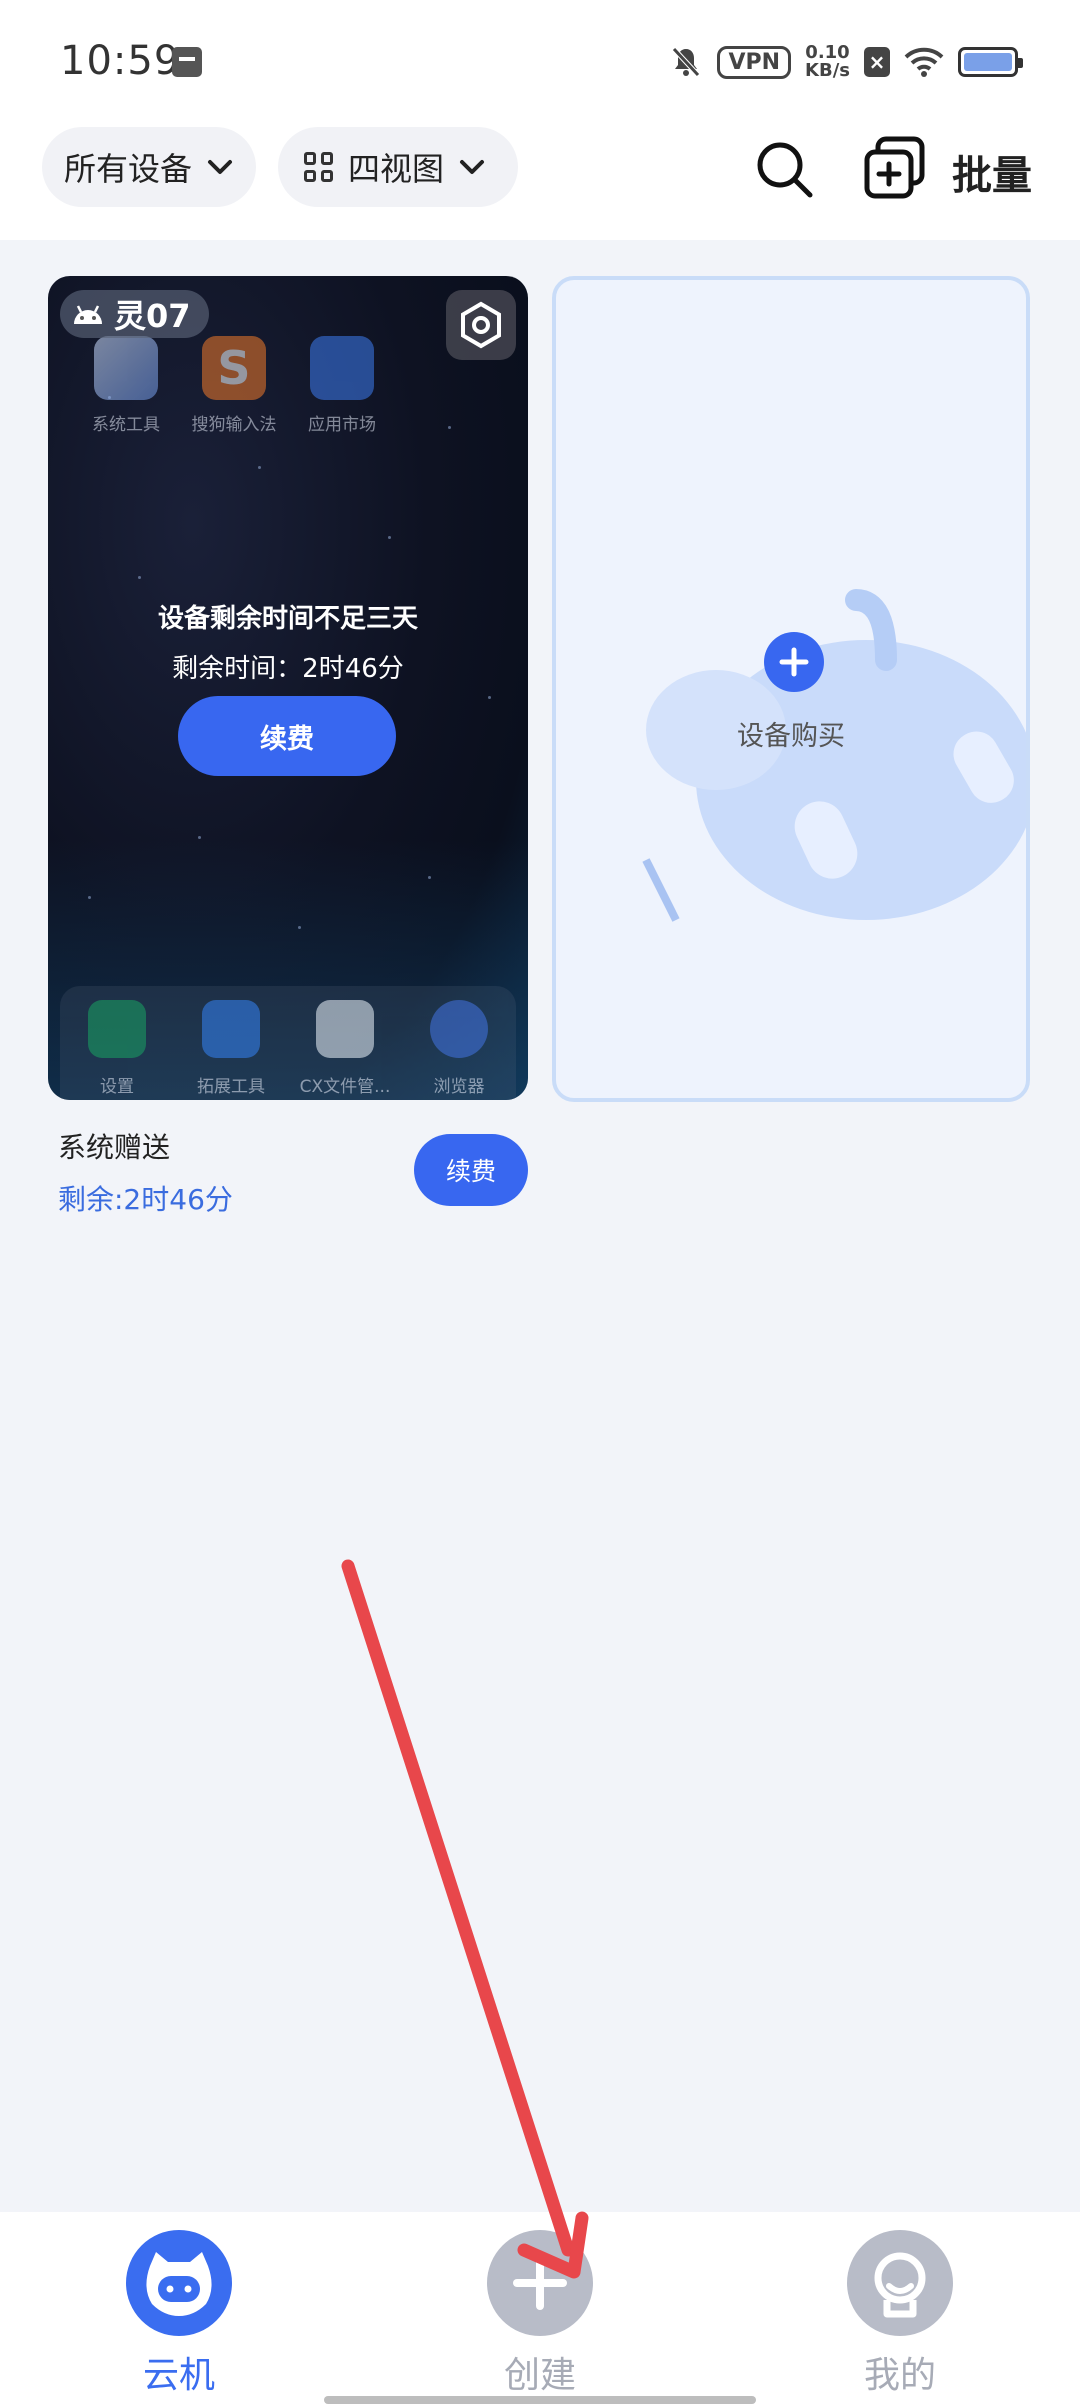 The height and width of the screenshot is (2408, 1080). Describe the element at coordinates (288, 669) in the screenshot. I see `expire-remaining-time: 剩余时间：2时46分` at that location.